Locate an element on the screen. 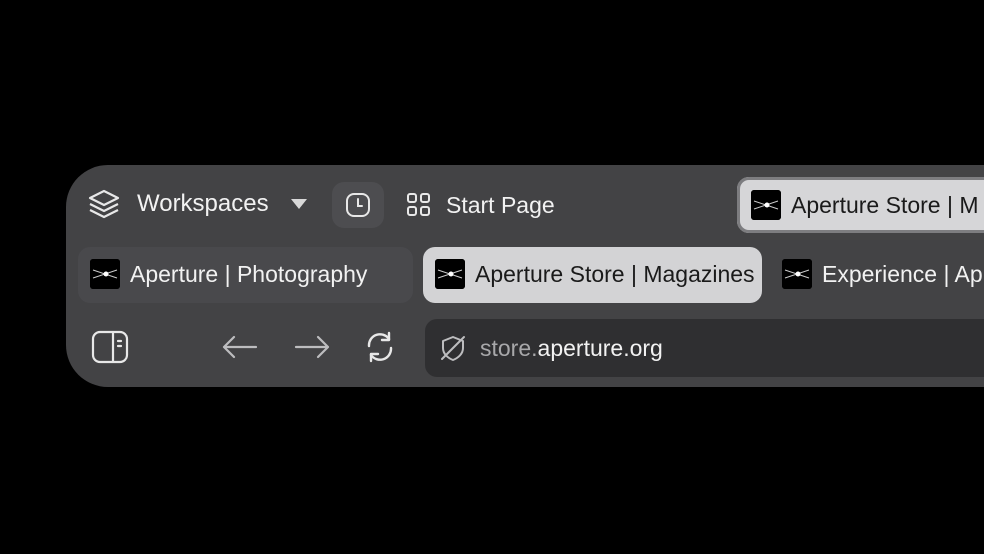  url-text: store.aperture.org is located at coordinates (571, 348).